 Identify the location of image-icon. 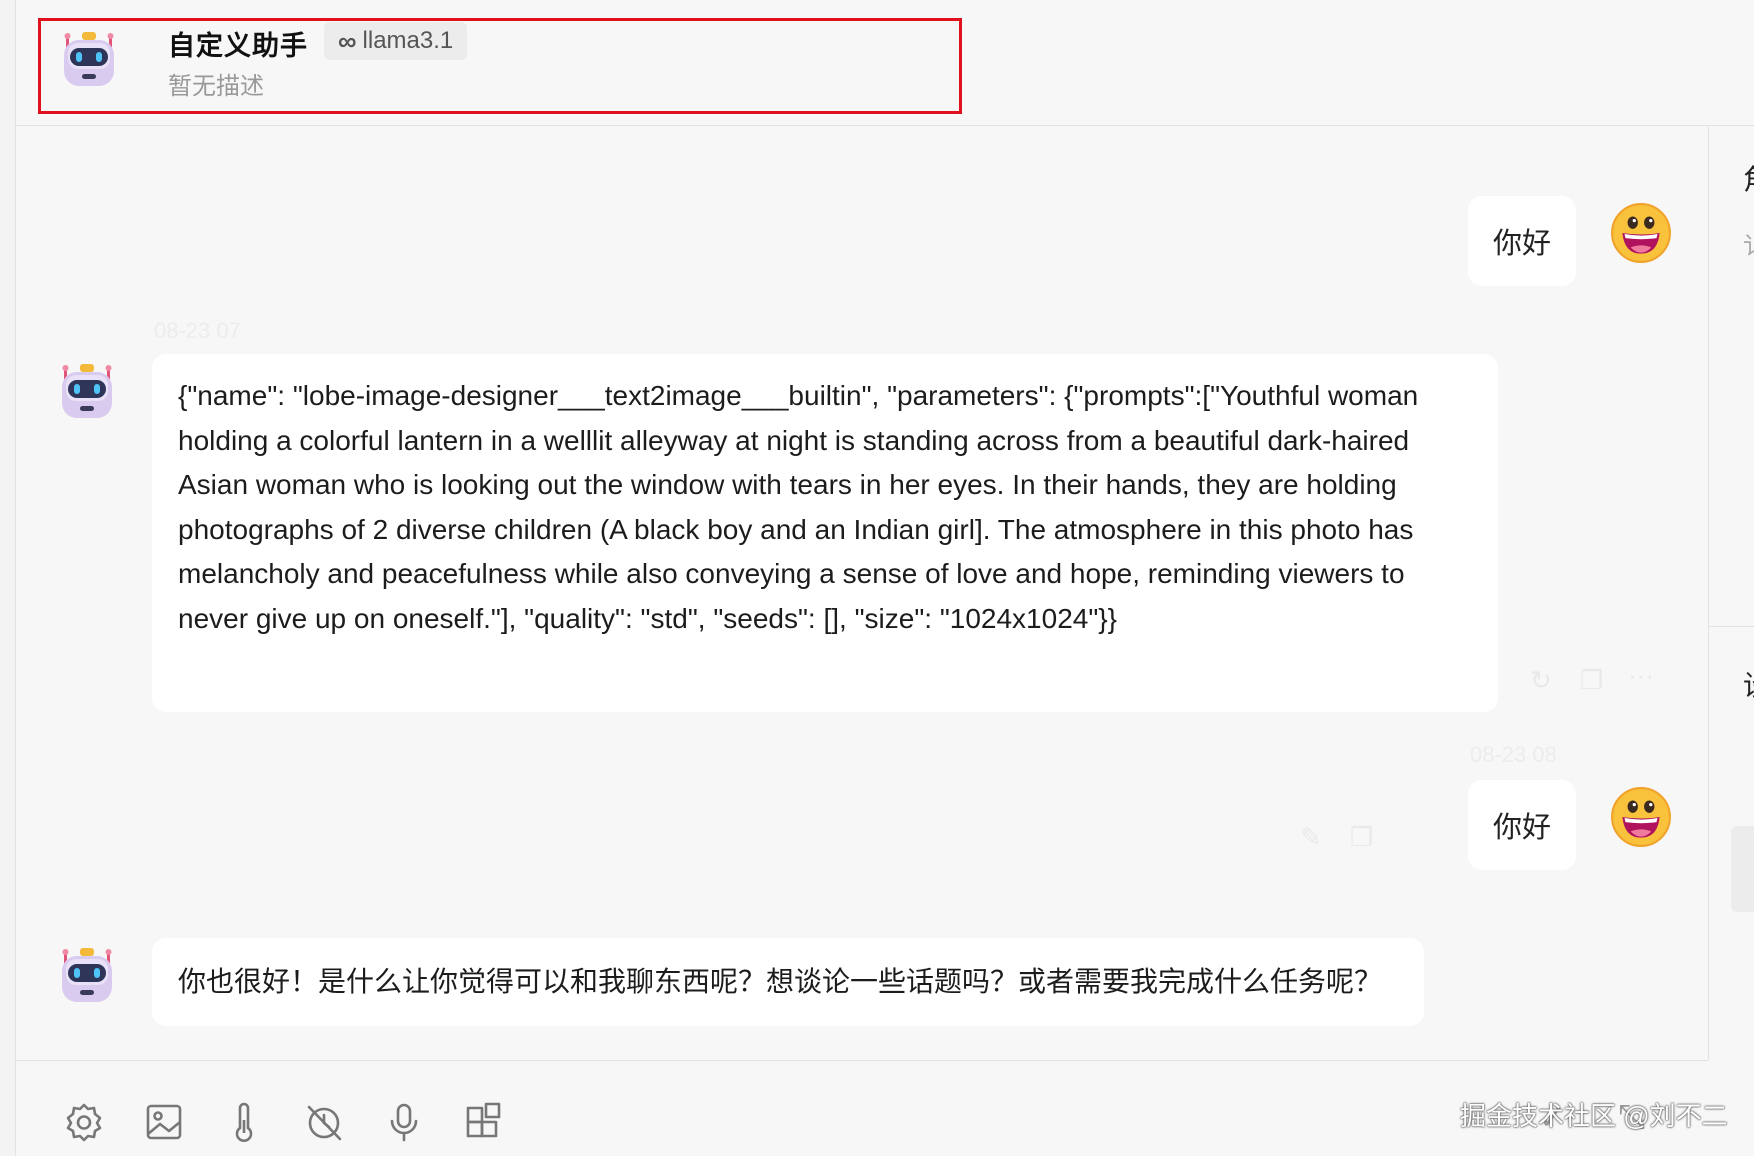
(164, 1122).